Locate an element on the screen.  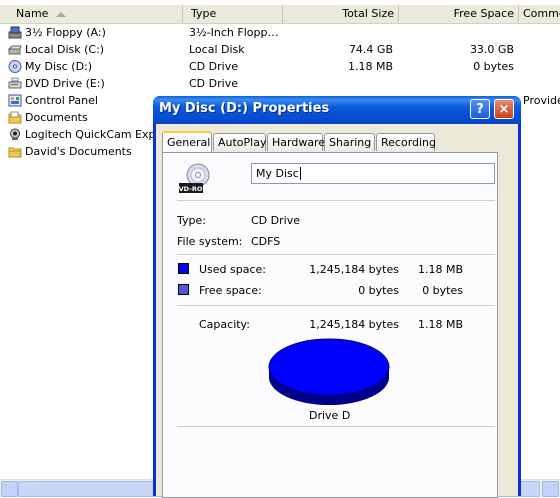
used-space-label: Used space: is located at coordinates (233, 269).